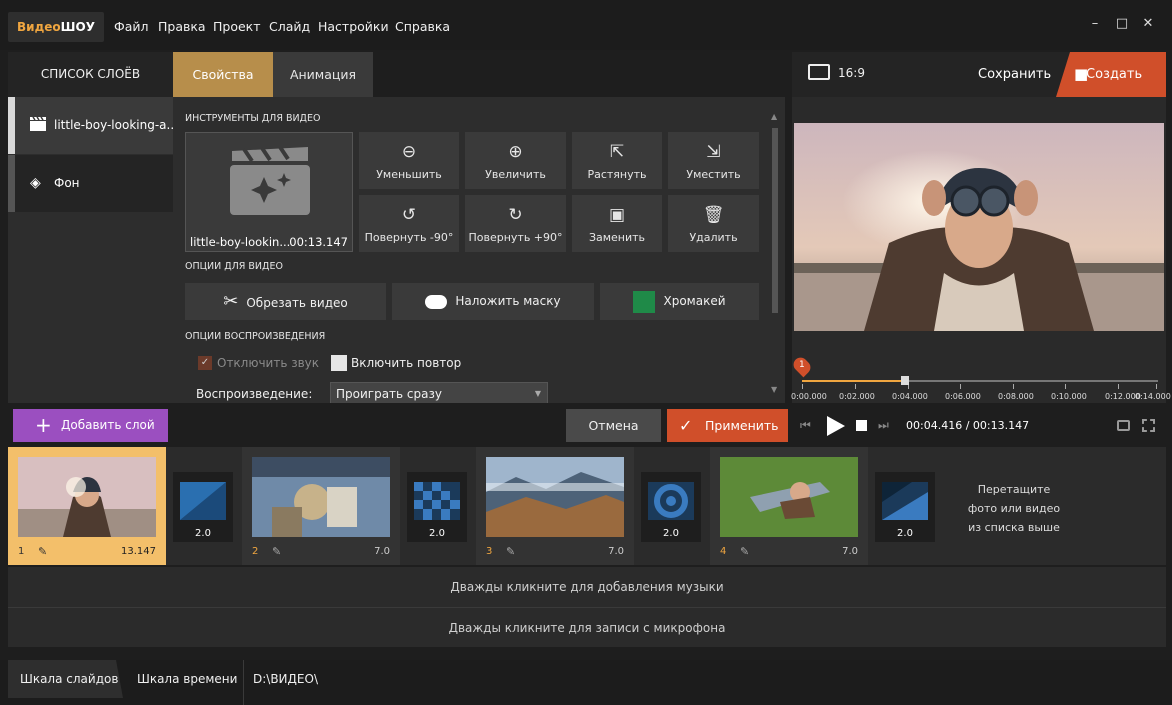 This screenshot has width=1172, height=705. Describe the element at coordinates (65, 679) in the screenshot. I see `tab-slide-timeline: Шкала слайдов` at that location.